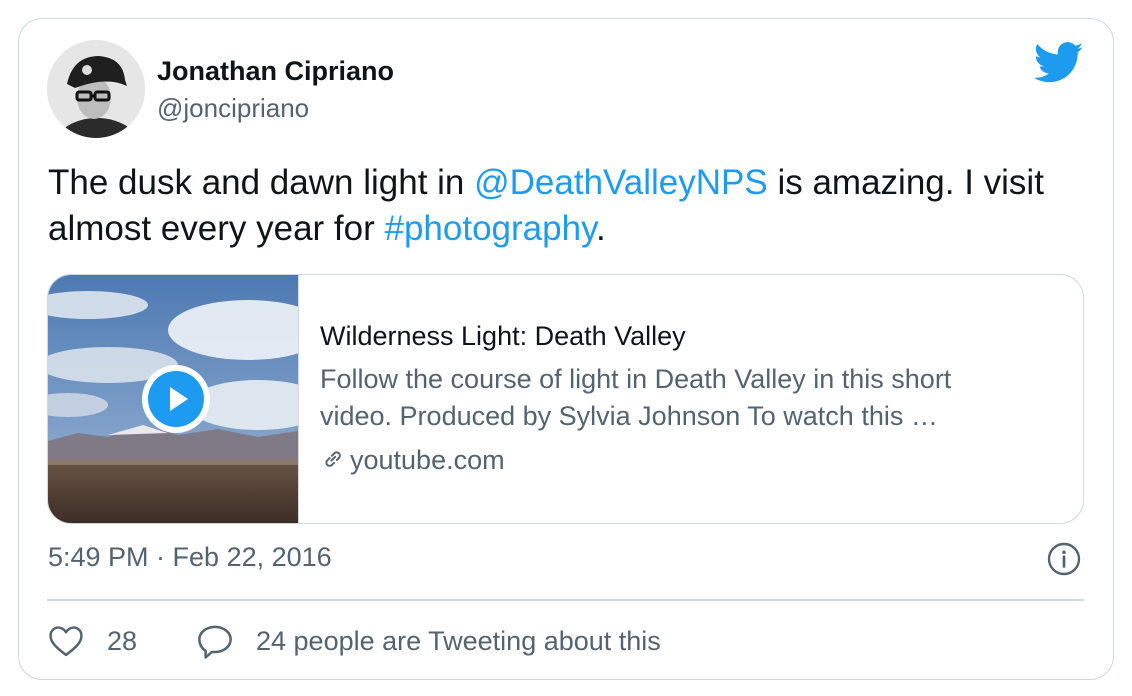 The width and height of the screenshot is (1132, 696). Describe the element at coordinates (122, 640) in the screenshot. I see `like-count: 28` at that location.